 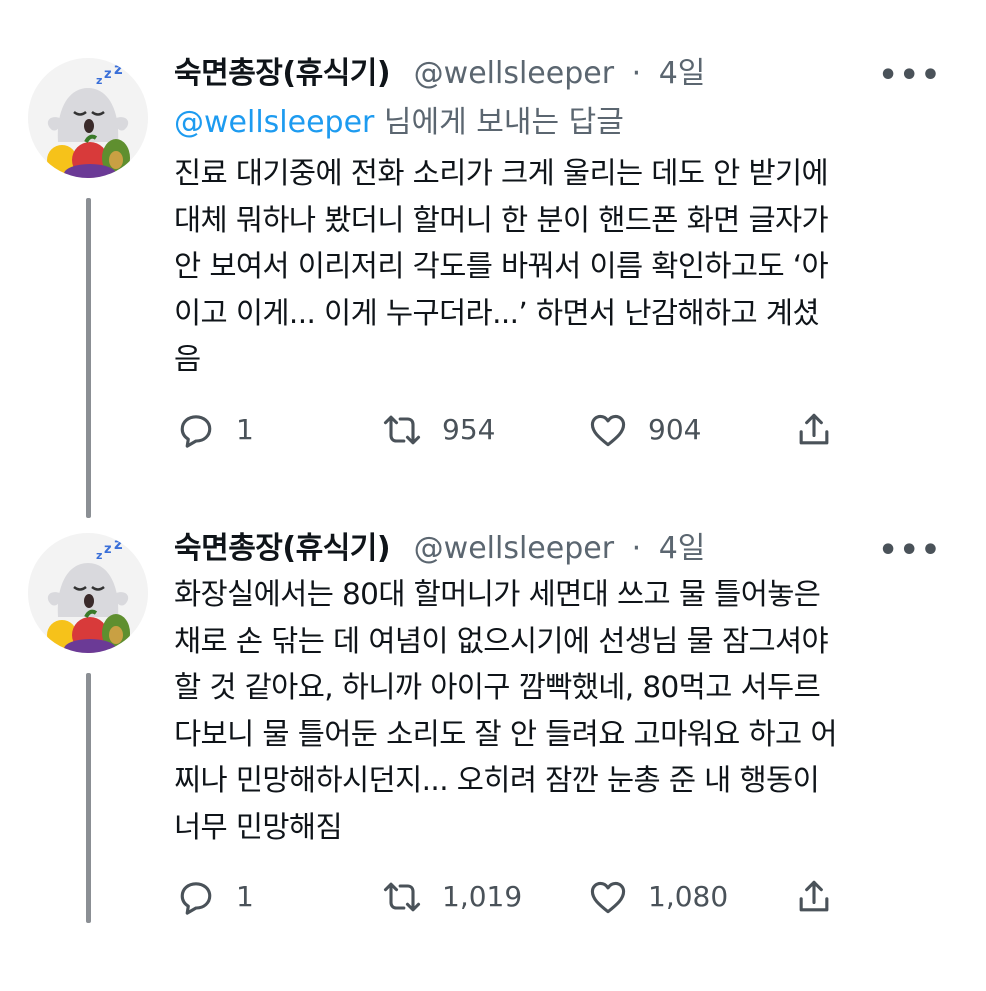 What do you see at coordinates (569, 430) in the screenshot?
I see `tweet-actions: 1 954 904` at bounding box center [569, 430].